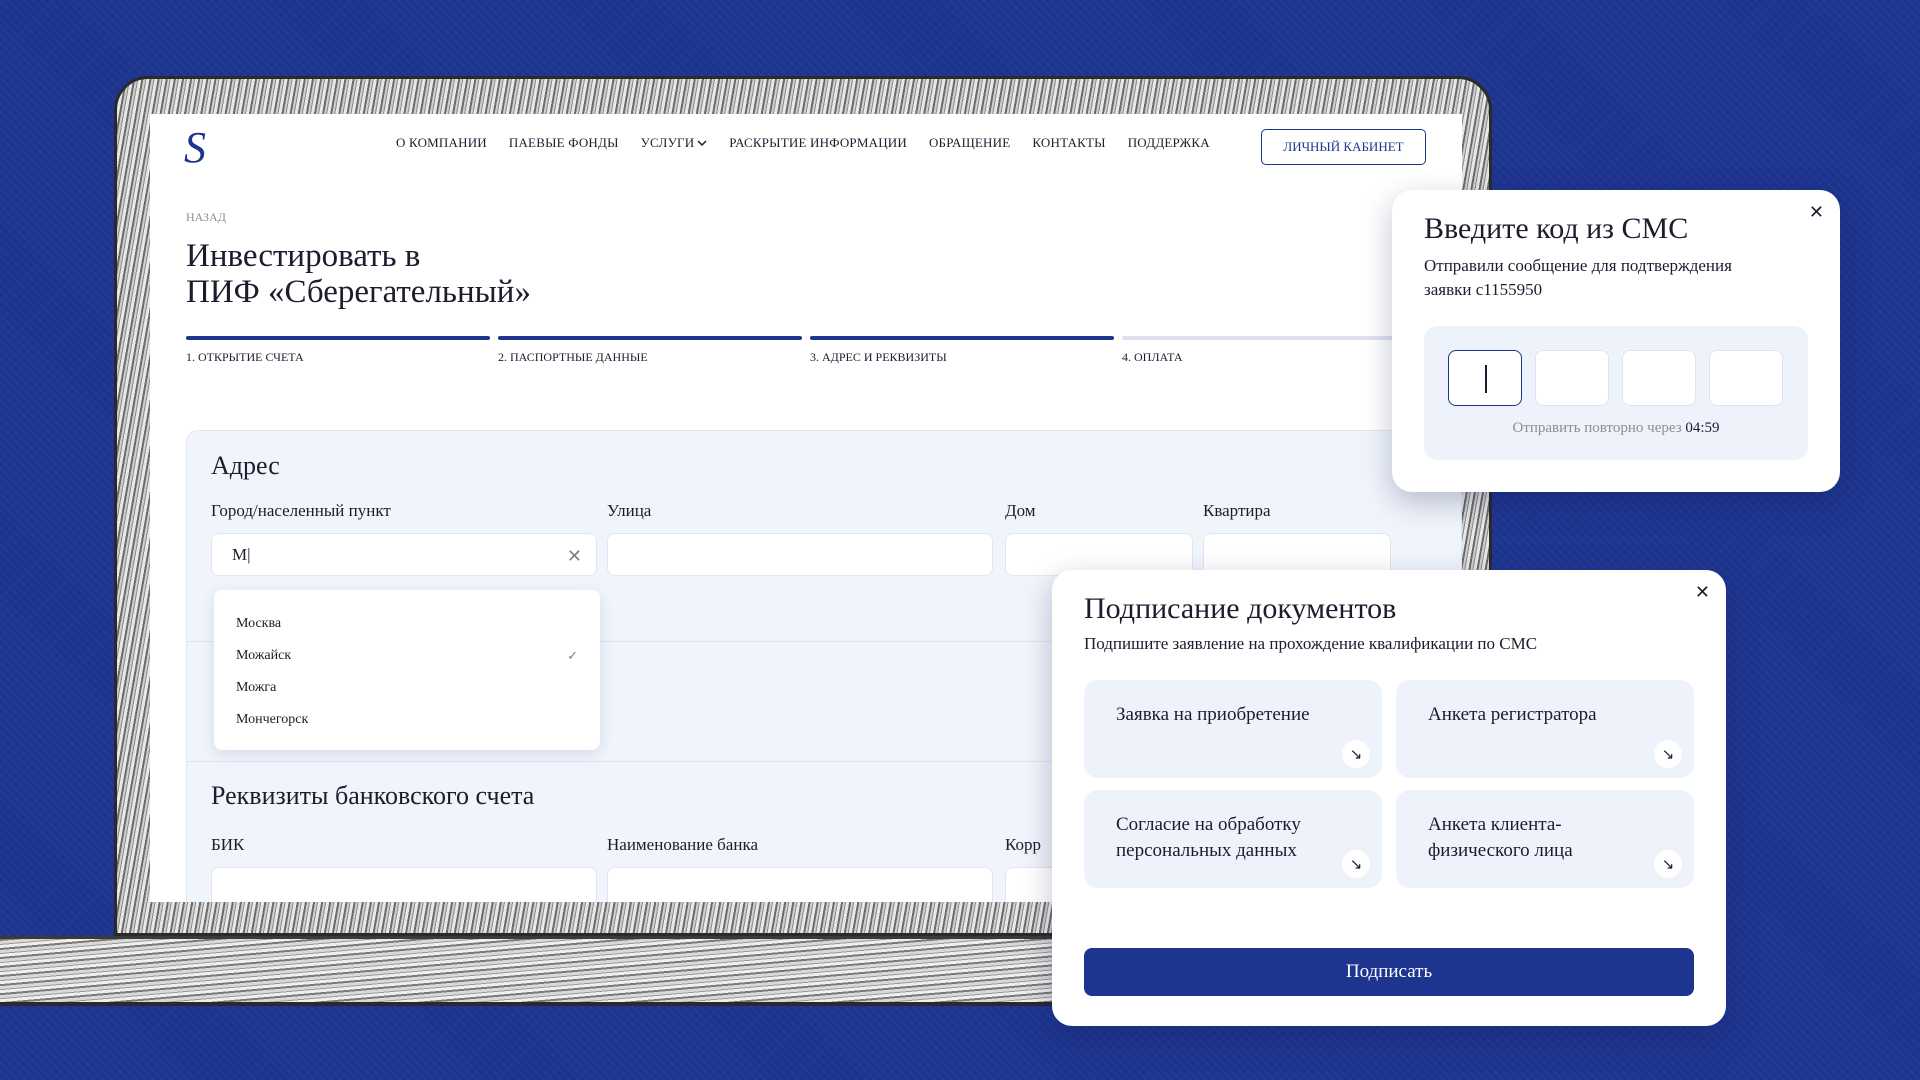 This screenshot has width=1920, height=1080. What do you see at coordinates (1208, 824) in the screenshot?
I see `doc-title-line: Согласие на обработку` at bounding box center [1208, 824].